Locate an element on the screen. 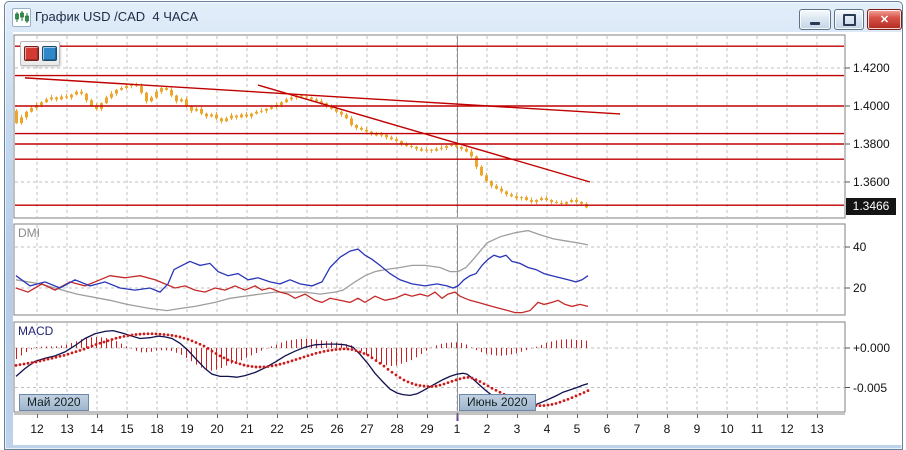  price-axis-label: 1.3600 is located at coordinates (871, 182).